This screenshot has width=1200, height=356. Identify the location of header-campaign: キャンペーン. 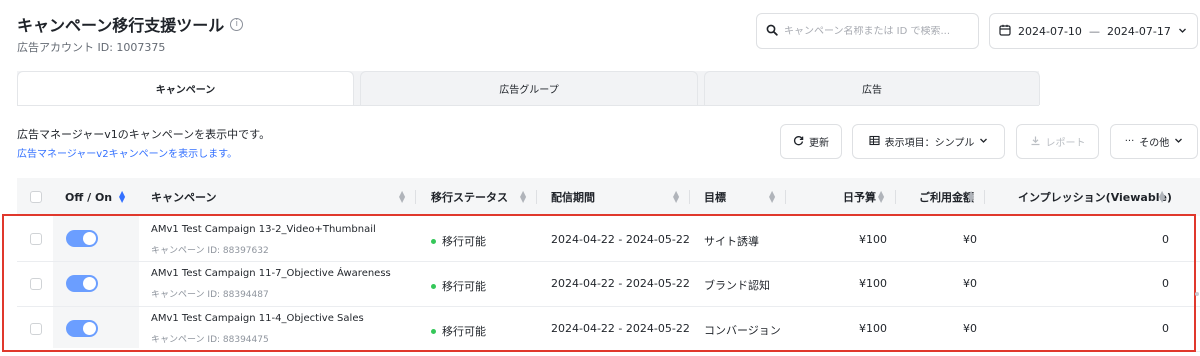
(183, 197).